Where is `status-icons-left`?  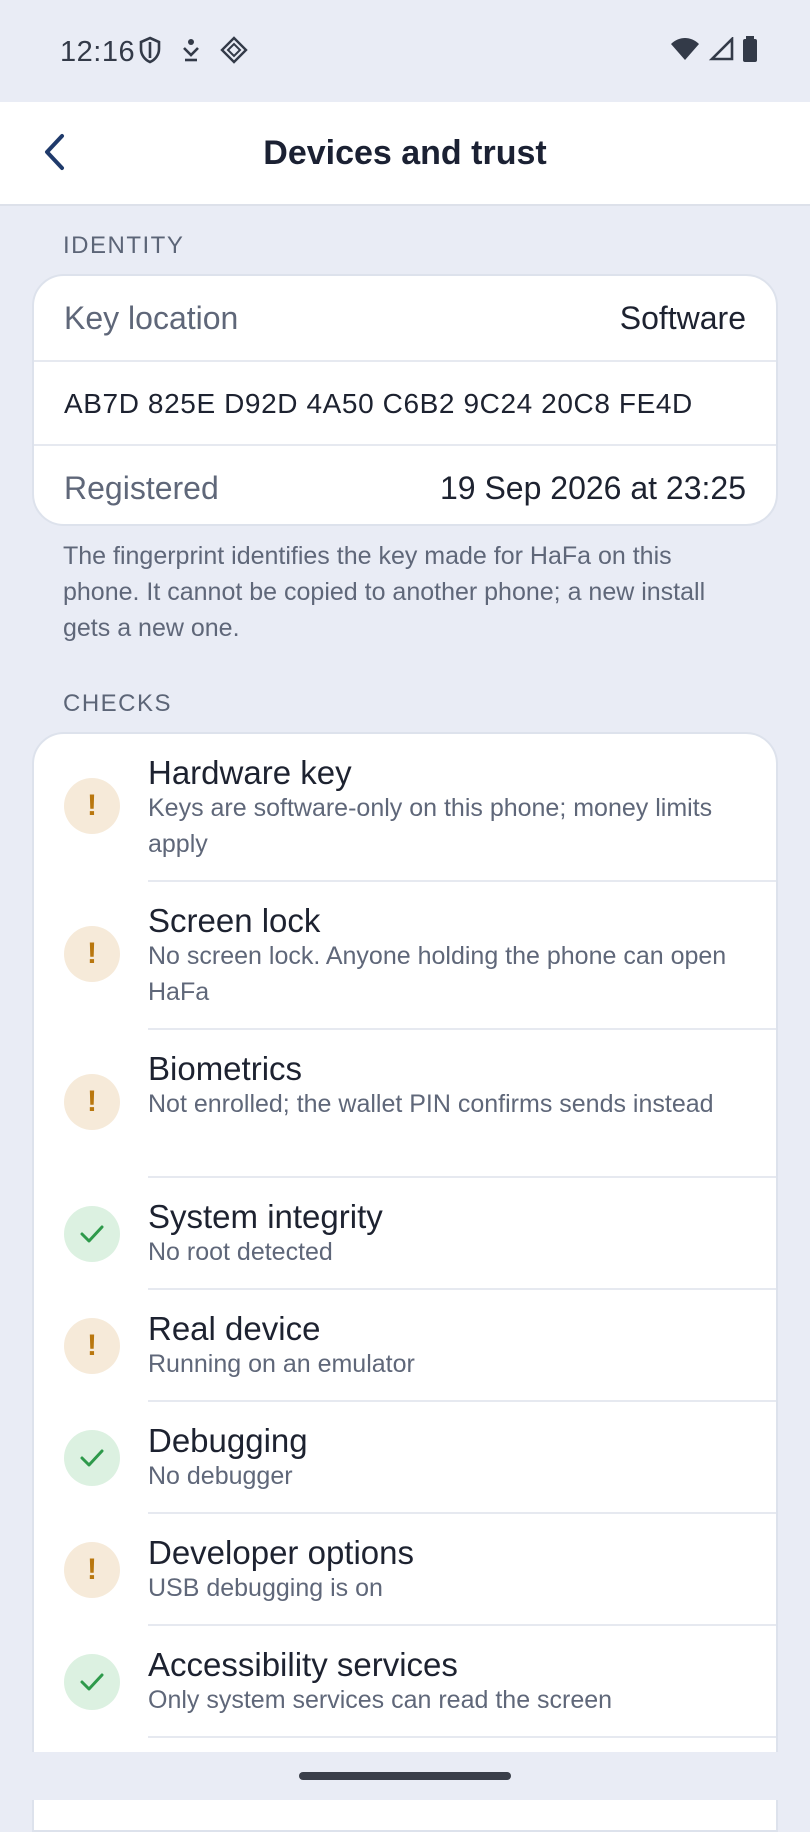 status-icons-left is located at coordinates (193, 52).